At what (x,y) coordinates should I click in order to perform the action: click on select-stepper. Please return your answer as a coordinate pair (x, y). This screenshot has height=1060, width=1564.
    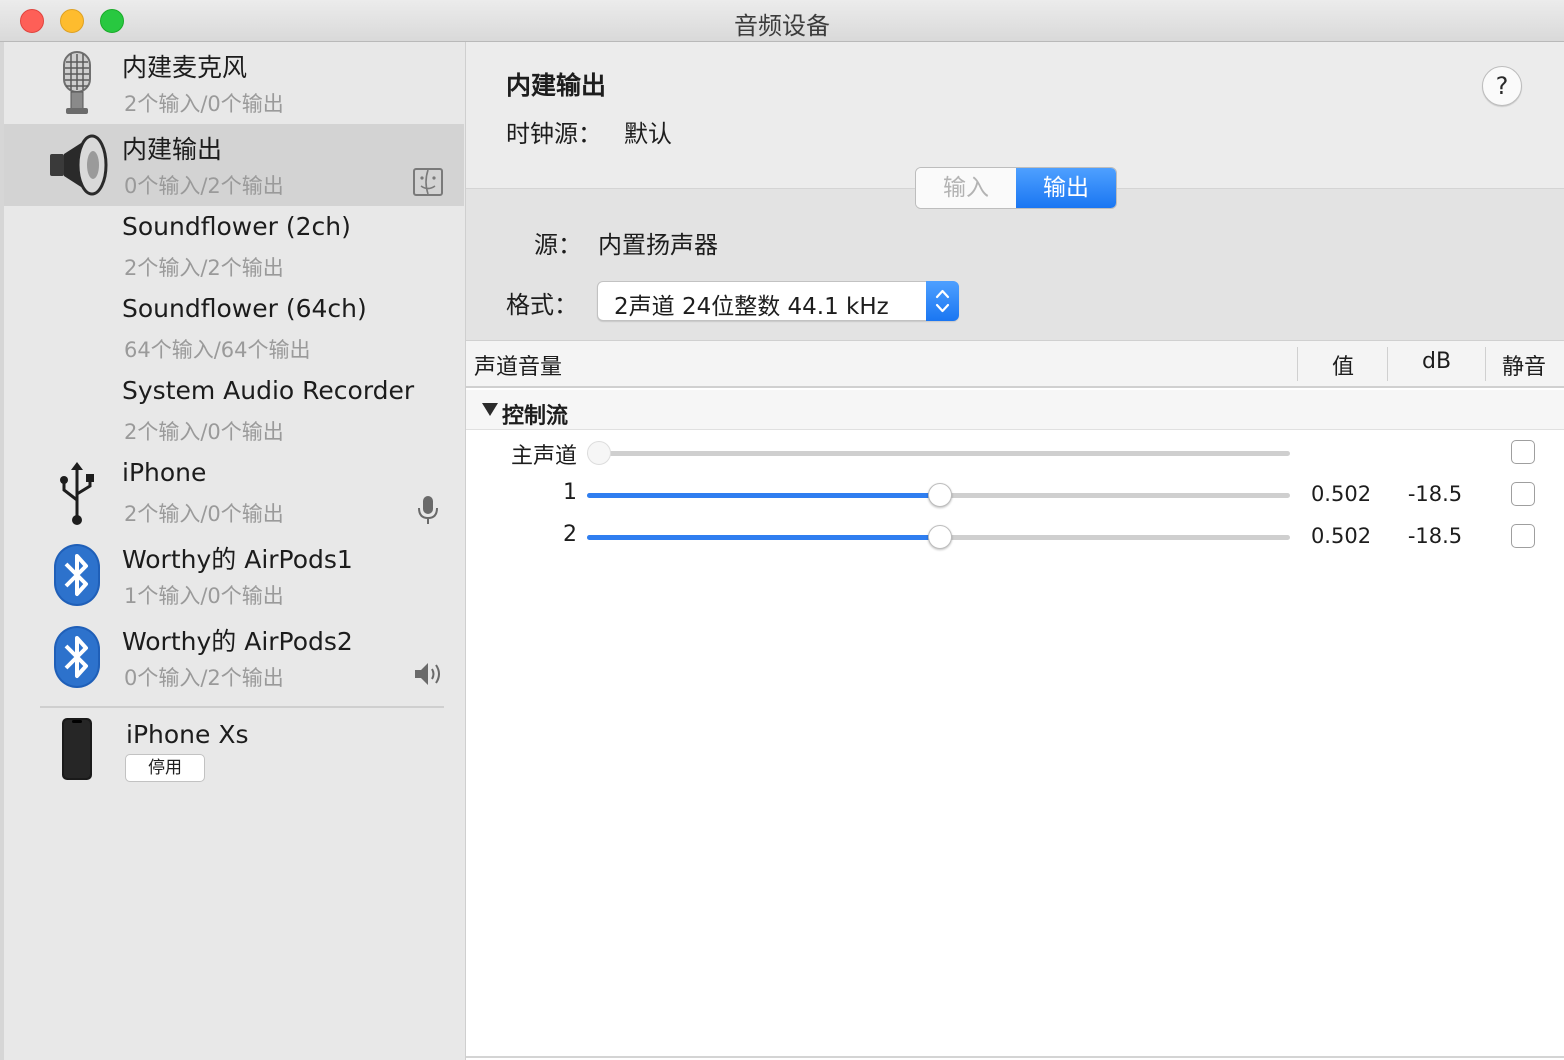
    Looking at the image, I should click on (942, 301).